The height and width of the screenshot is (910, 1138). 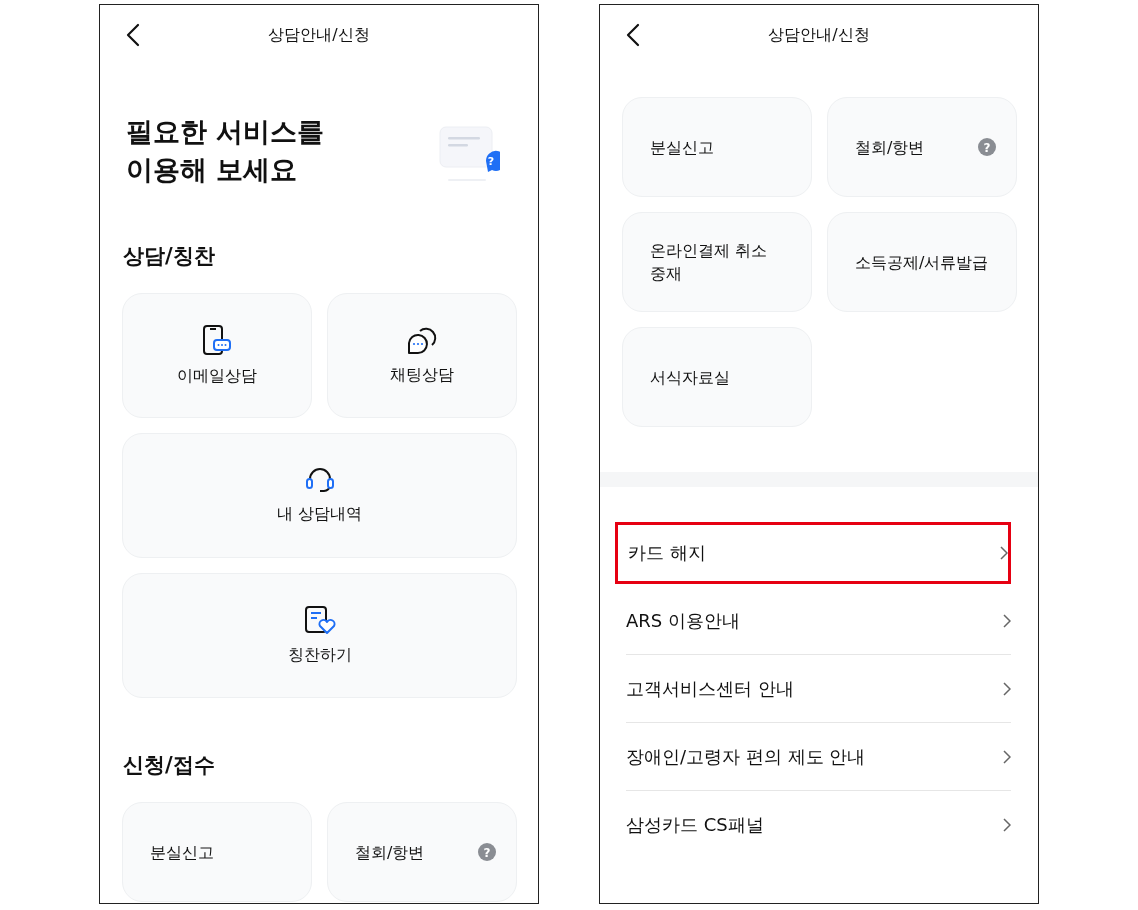 What do you see at coordinates (922, 262) in the screenshot?
I see `service-card: 소득공제/서류발급` at bounding box center [922, 262].